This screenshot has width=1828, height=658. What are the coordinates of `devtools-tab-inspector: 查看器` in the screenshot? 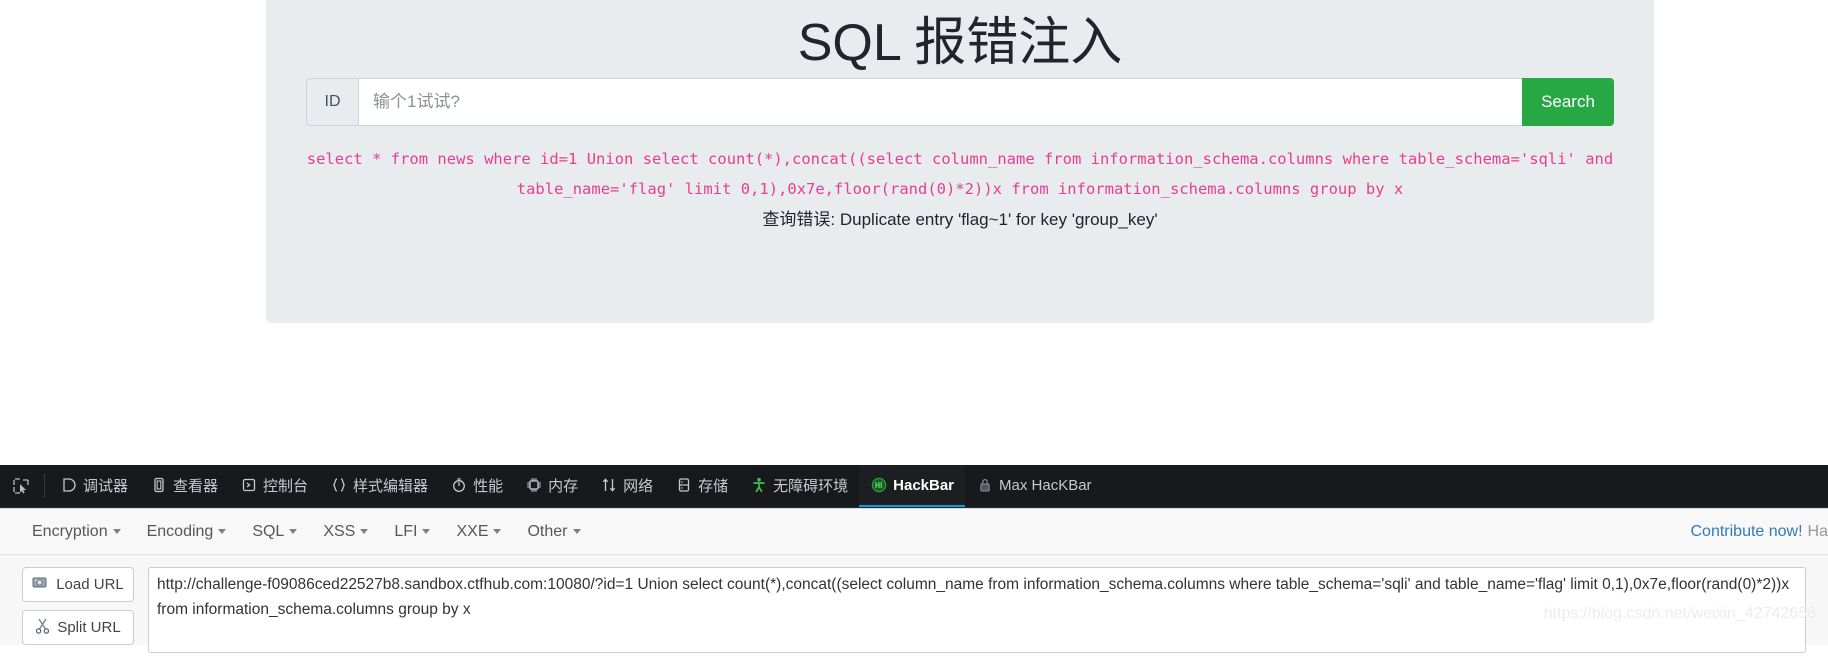 It's located at (184, 486).